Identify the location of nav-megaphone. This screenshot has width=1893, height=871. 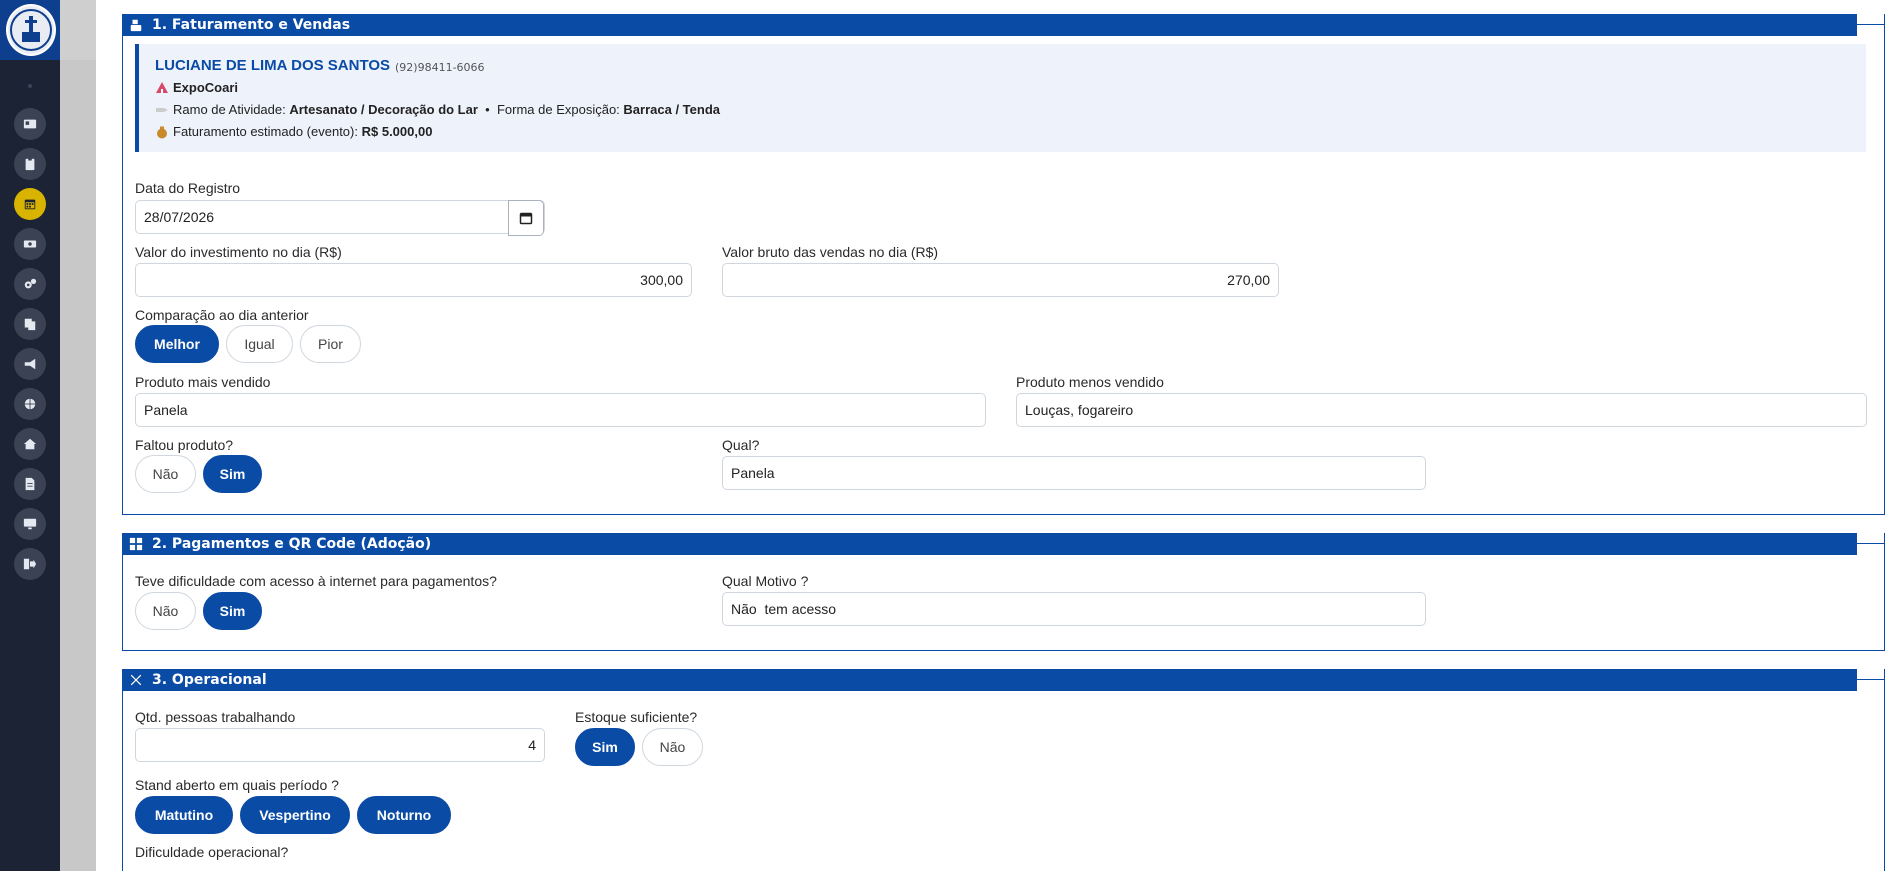
(30, 364).